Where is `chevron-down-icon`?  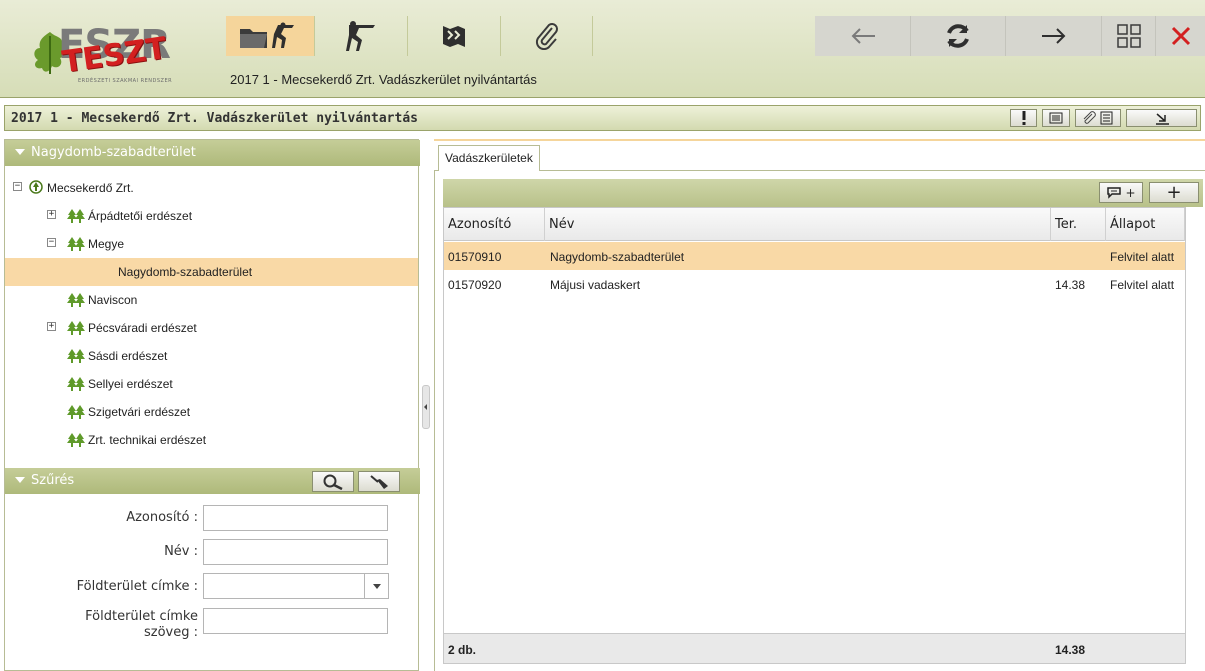 chevron-down-icon is located at coordinates (376, 586).